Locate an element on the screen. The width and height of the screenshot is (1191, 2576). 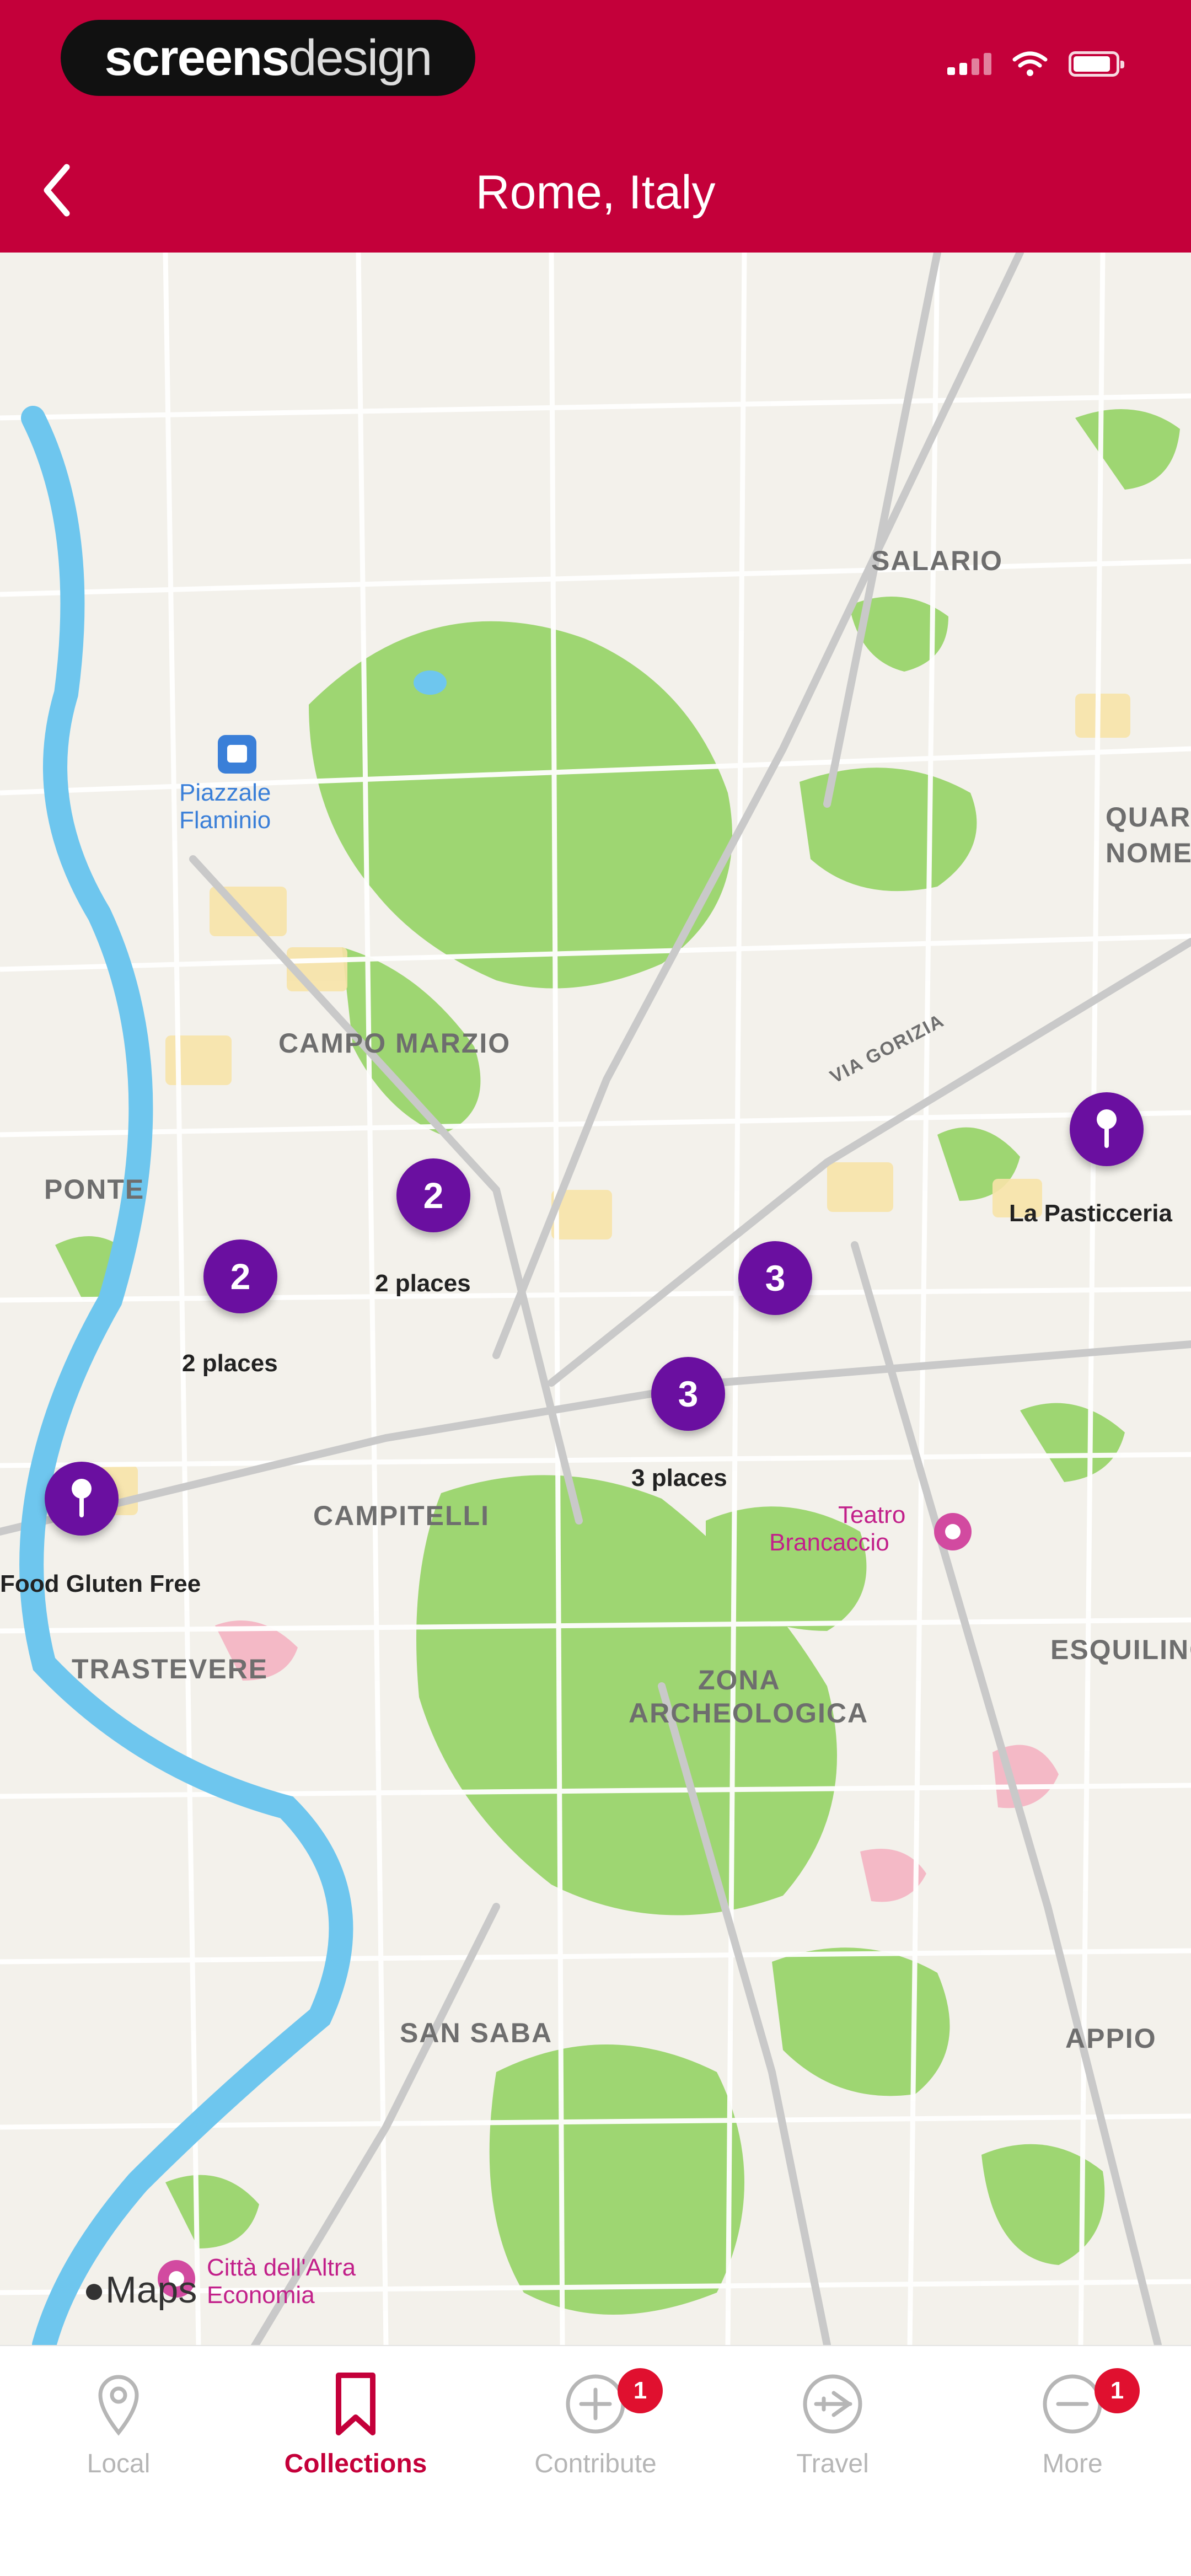
tab-label: Collections is located at coordinates (355, 2463).